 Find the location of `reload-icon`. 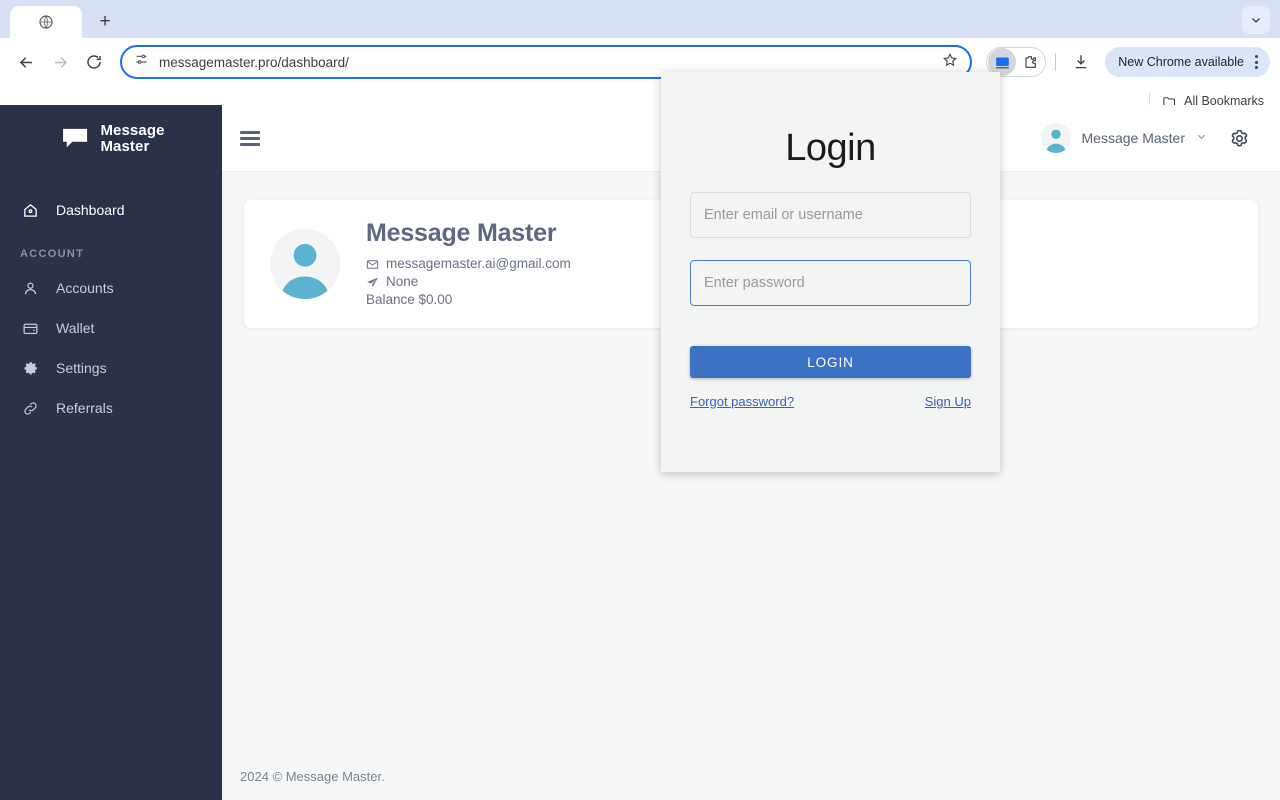

reload-icon is located at coordinates (94, 62).